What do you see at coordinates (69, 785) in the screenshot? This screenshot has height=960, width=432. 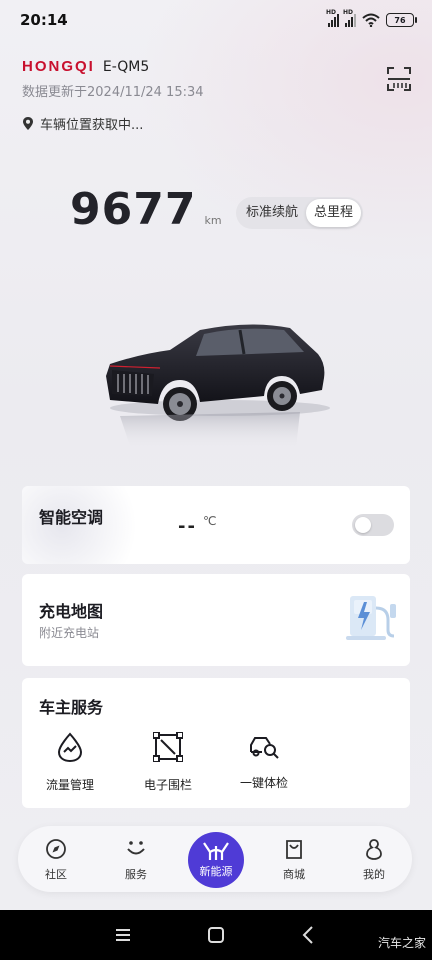 I see `service-label: 流量管理` at bounding box center [69, 785].